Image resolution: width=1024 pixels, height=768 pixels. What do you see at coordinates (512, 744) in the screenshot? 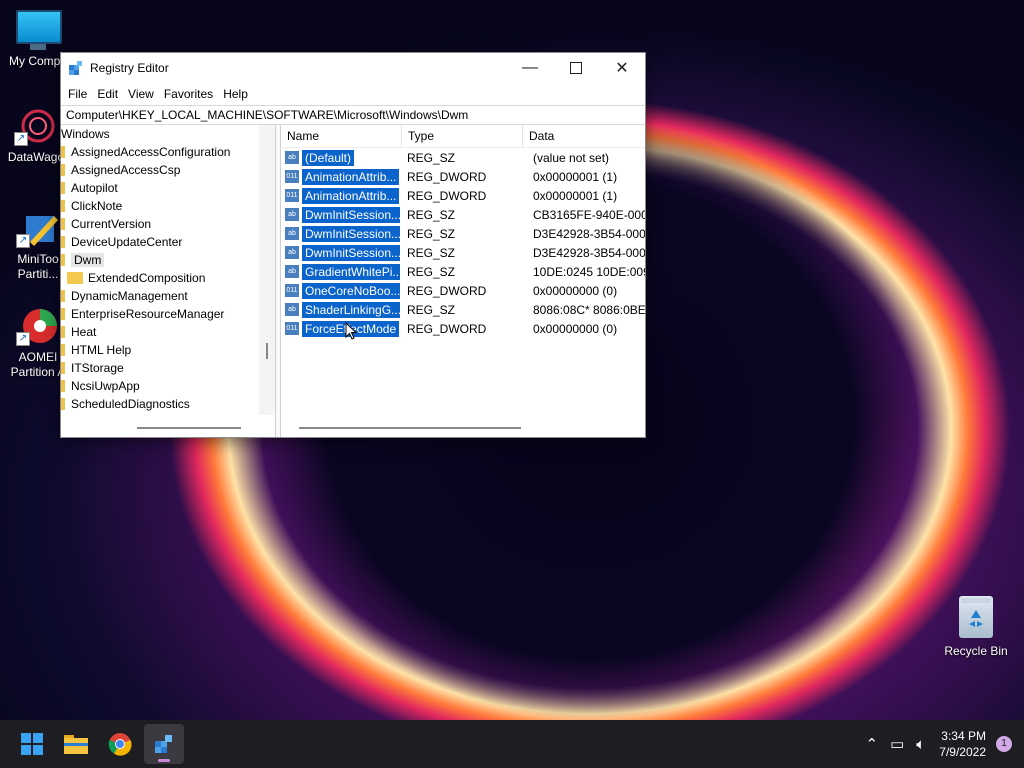
I see `taskbar: ⌃ ▭ 🔈︎ 3:34 PM 7/9/2022 1` at bounding box center [512, 744].